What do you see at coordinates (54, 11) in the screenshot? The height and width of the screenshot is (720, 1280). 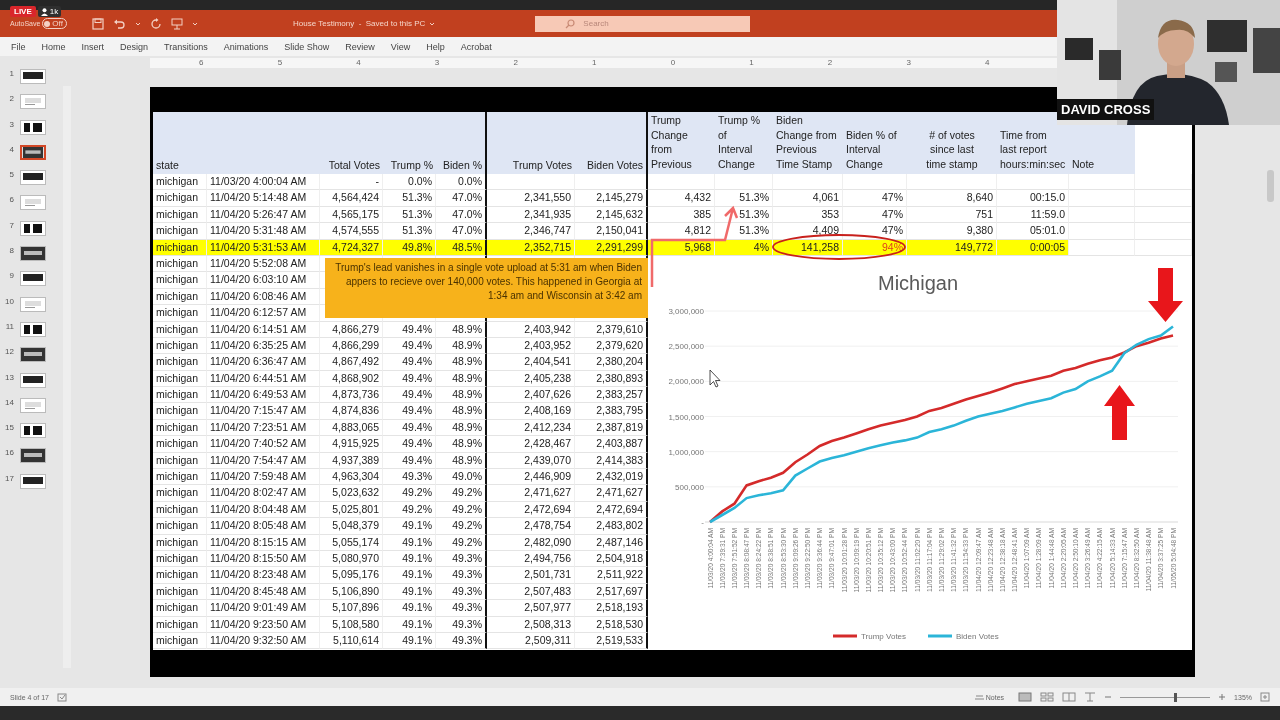 I see `viewer-count: 1k` at bounding box center [54, 11].